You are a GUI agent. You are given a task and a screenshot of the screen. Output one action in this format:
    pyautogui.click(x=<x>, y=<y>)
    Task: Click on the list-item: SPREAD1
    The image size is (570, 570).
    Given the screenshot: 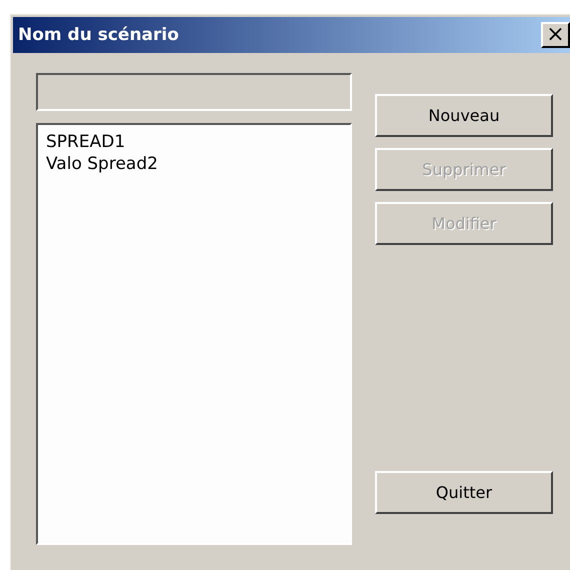 What is the action you would take?
    pyautogui.click(x=194, y=142)
    